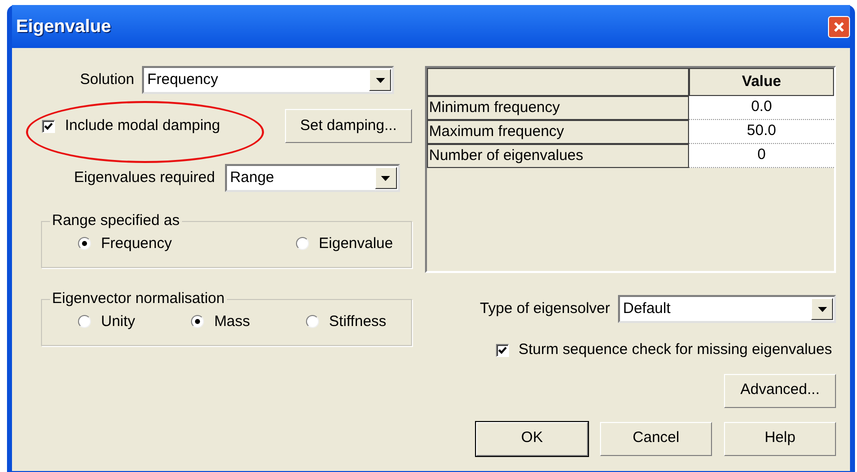 This screenshot has width=857, height=472. What do you see at coordinates (647, 308) in the screenshot?
I see `dropdown-value: Default` at bounding box center [647, 308].